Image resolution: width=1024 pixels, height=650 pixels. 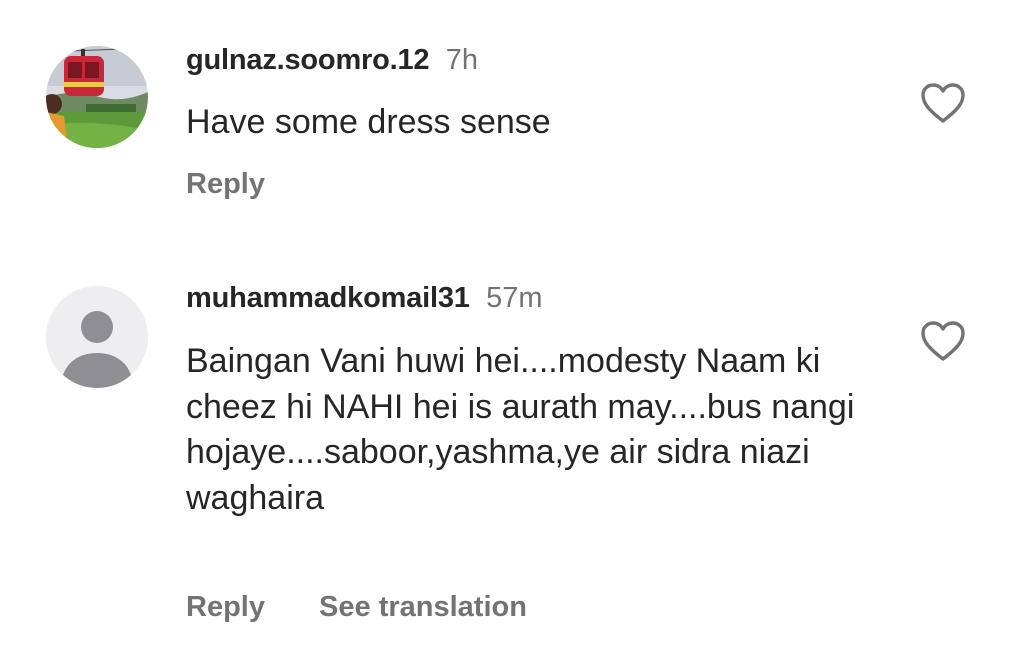 What do you see at coordinates (368, 122) in the screenshot?
I see `comment-text: Have some dress sense` at bounding box center [368, 122].